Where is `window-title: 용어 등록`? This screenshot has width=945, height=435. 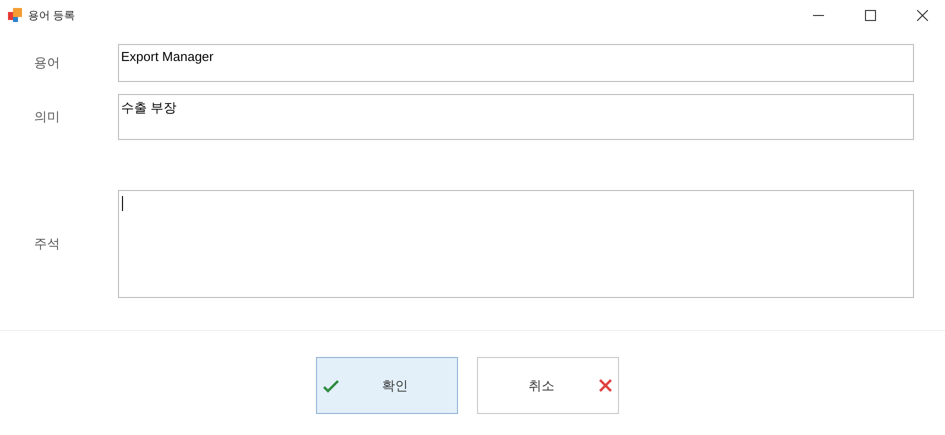
window-title: 용어 등록 is located at coordinates (52, 15).